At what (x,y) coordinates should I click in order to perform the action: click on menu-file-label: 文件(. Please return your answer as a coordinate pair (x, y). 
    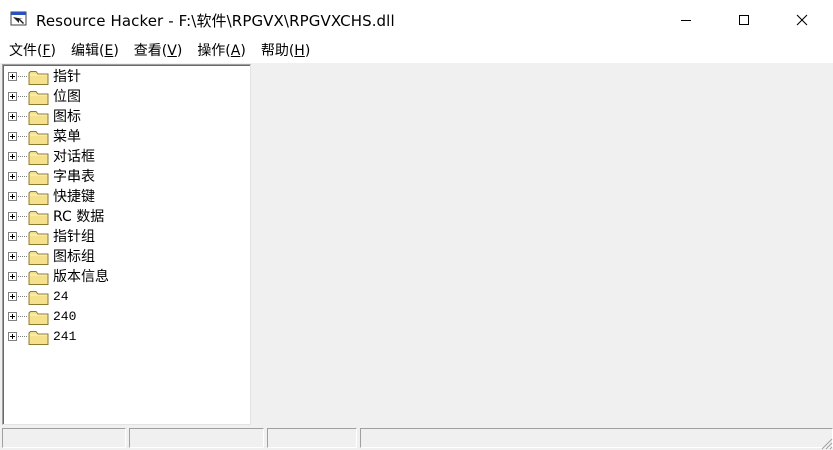
    Looking at the image, I should click on (26, 51).